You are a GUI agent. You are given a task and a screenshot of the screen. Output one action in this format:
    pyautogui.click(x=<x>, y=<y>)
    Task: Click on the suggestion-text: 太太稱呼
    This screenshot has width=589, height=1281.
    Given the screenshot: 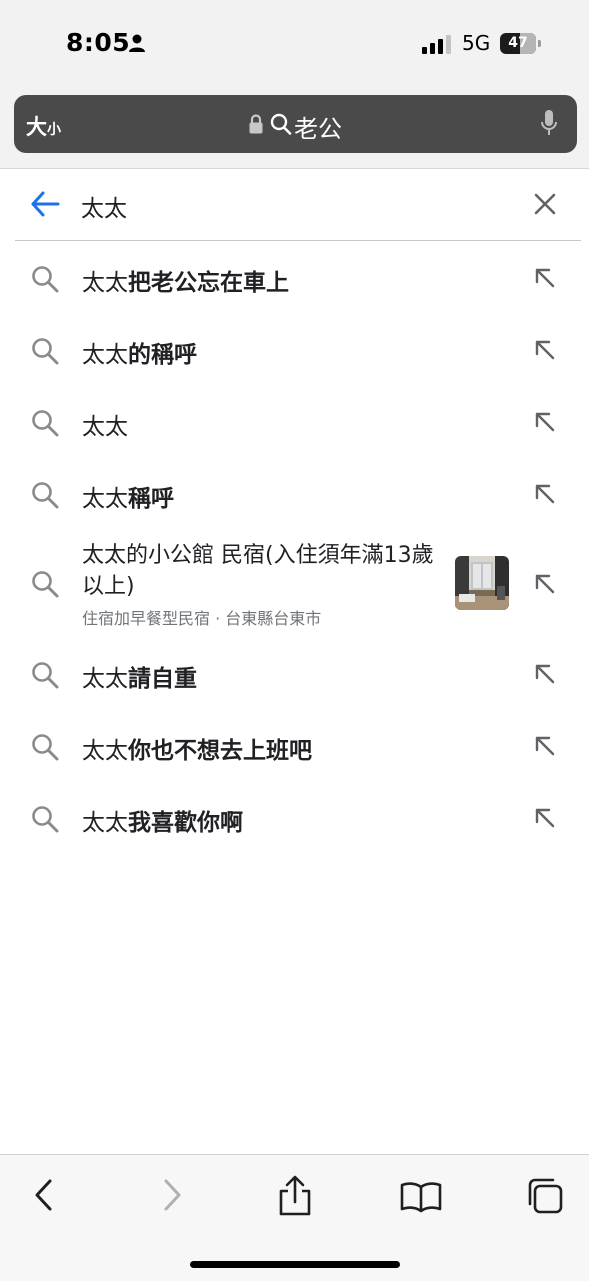 What is the action you would take?
    pyautogui.click(x=128, y=496)
    